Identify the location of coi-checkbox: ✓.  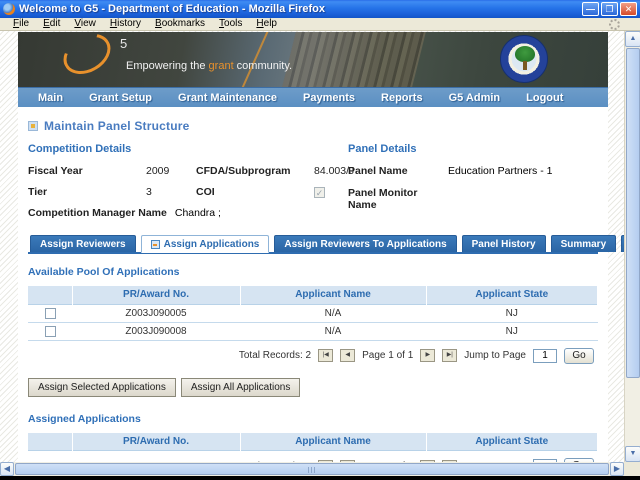
(319, 192).